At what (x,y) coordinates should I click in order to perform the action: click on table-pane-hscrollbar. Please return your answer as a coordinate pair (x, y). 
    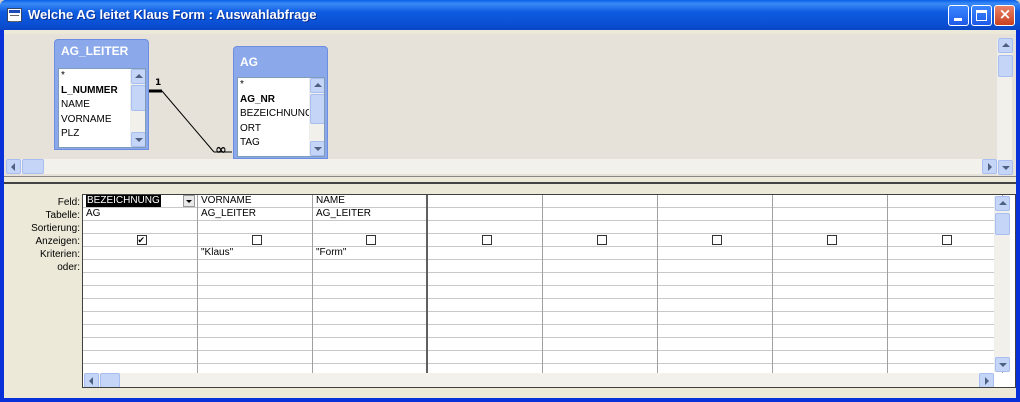
    Looking at the image, I should click on (501, 166).